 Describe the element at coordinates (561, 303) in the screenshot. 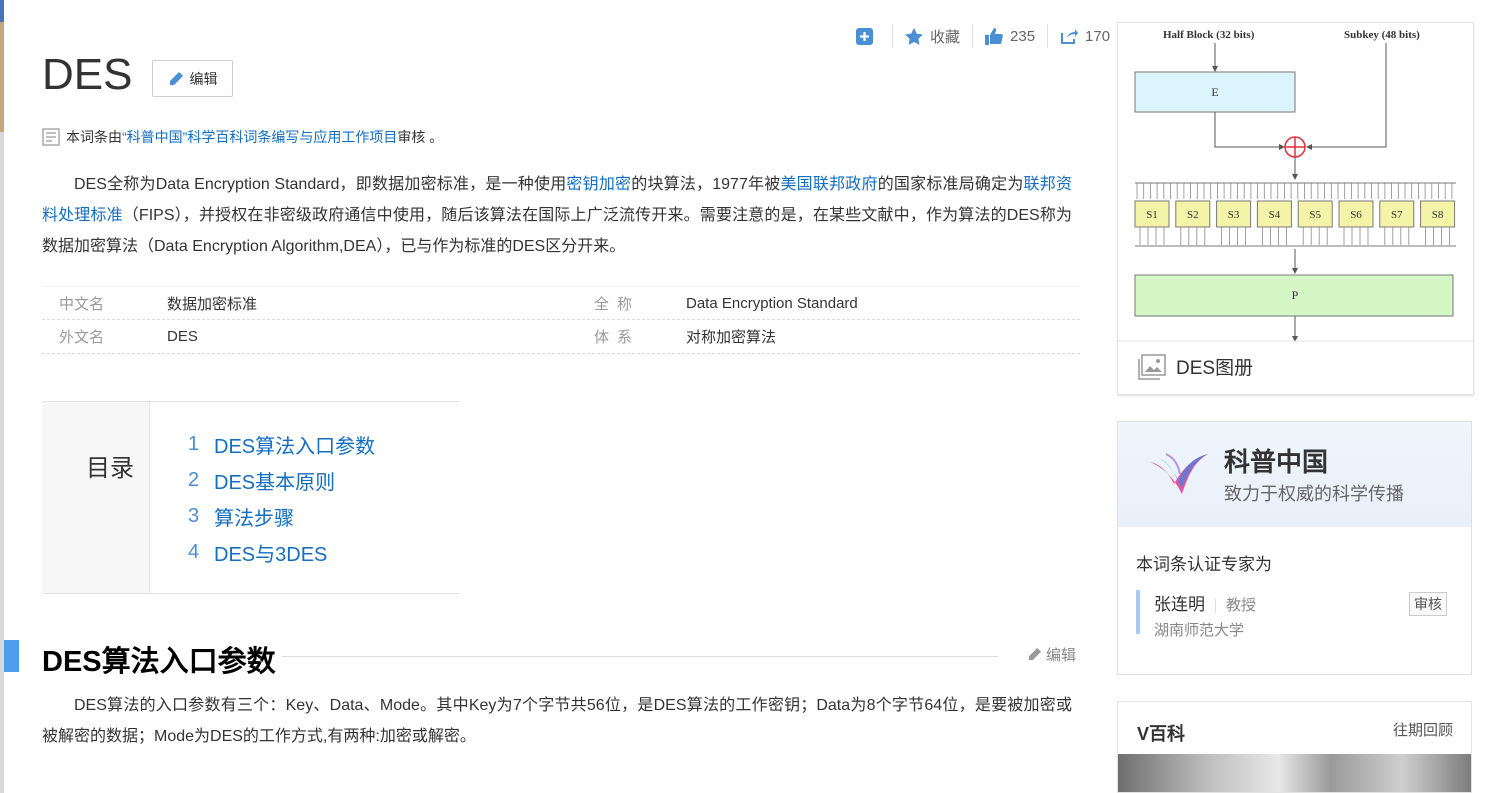

I see `info-row: 中文名 数据加密标准 全称 Data Encryption Standard` at that location.